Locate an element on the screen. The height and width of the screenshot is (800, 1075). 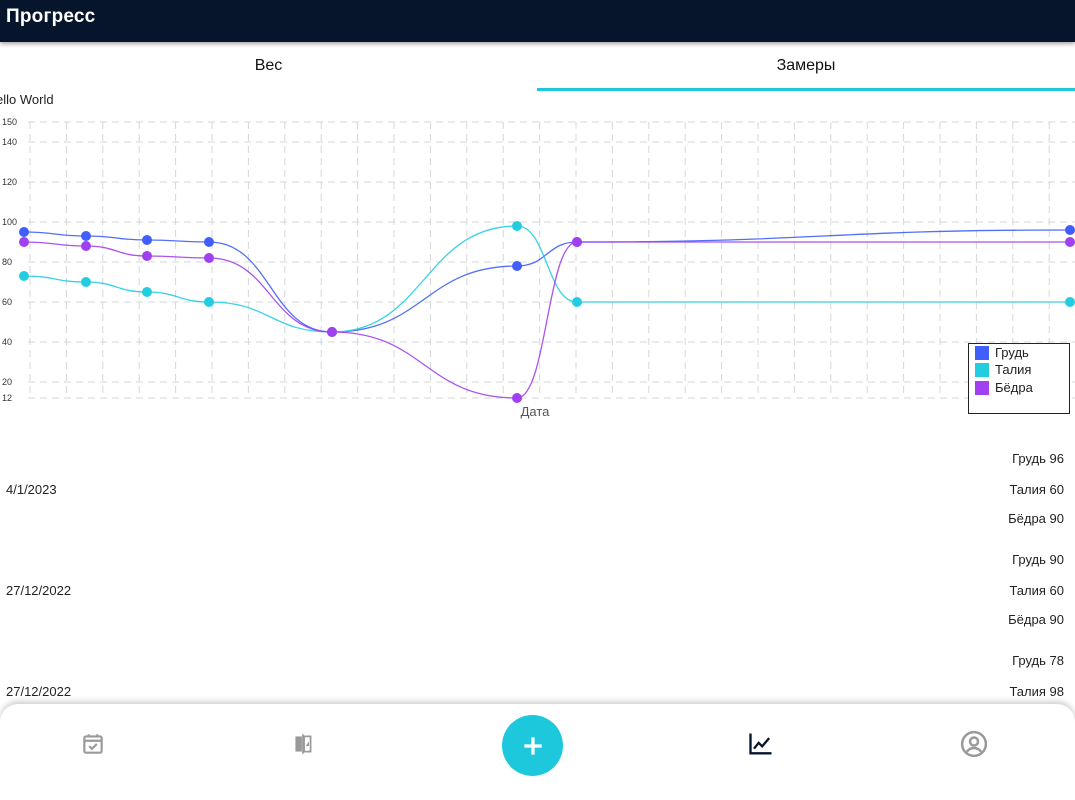
account-circle-icon is located at coordinates (974, 744).